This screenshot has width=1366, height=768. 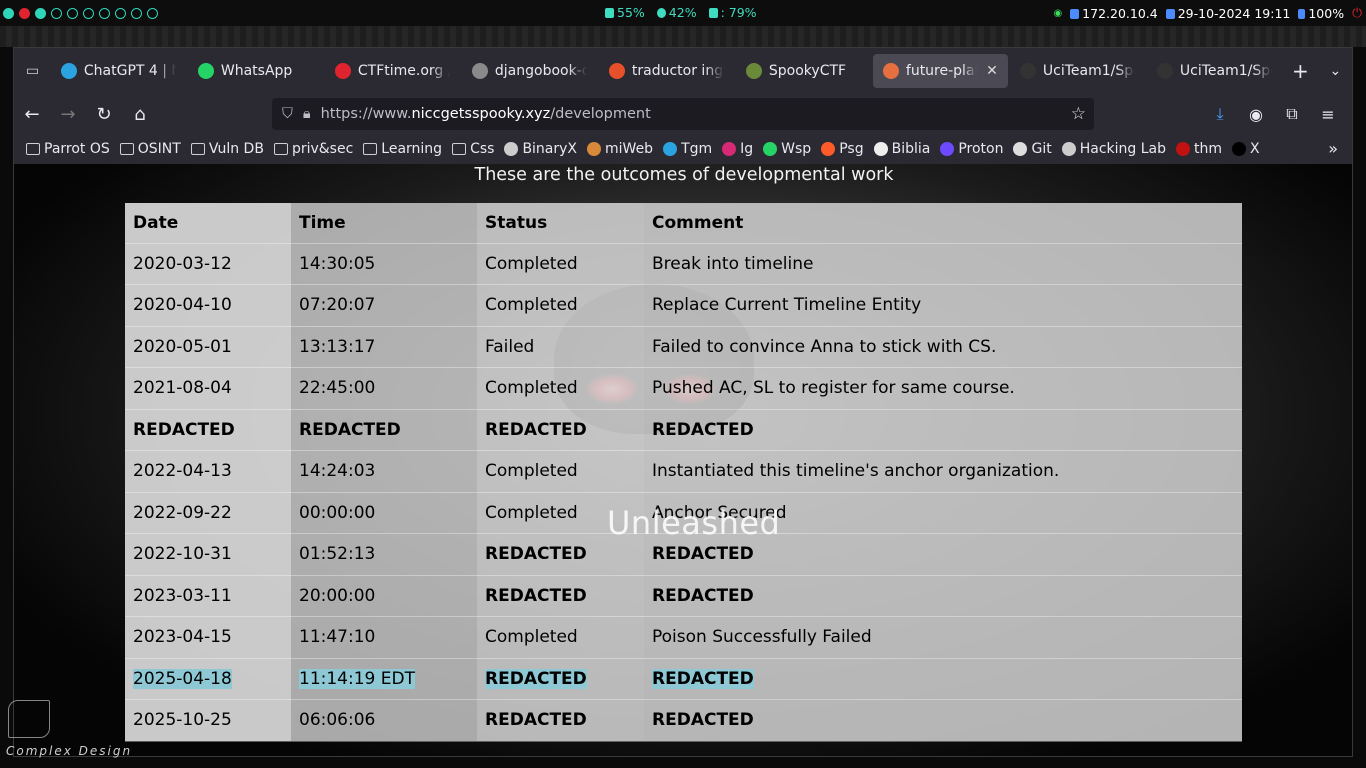 I want to click on cell-text: Replace Current Timeline Entity, so click(x=787, y=305).